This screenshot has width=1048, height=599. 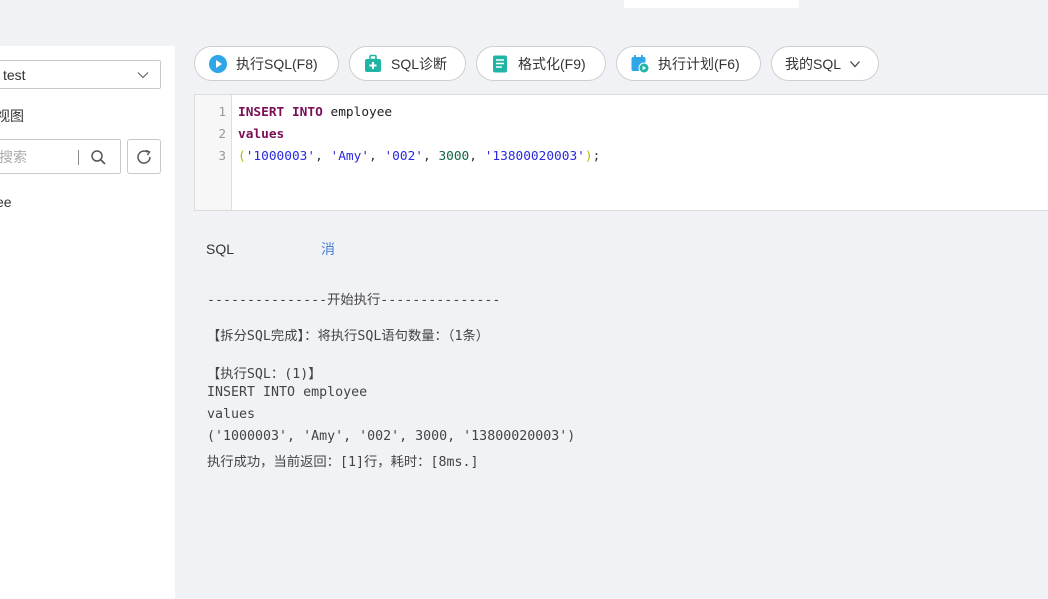 What do you see at coordinates (343, 462) in the screenshot?
I see `console-line: 执行成功，当前返回：[1]行，耗时：[8ms.]` at bounding box center [343, 462].